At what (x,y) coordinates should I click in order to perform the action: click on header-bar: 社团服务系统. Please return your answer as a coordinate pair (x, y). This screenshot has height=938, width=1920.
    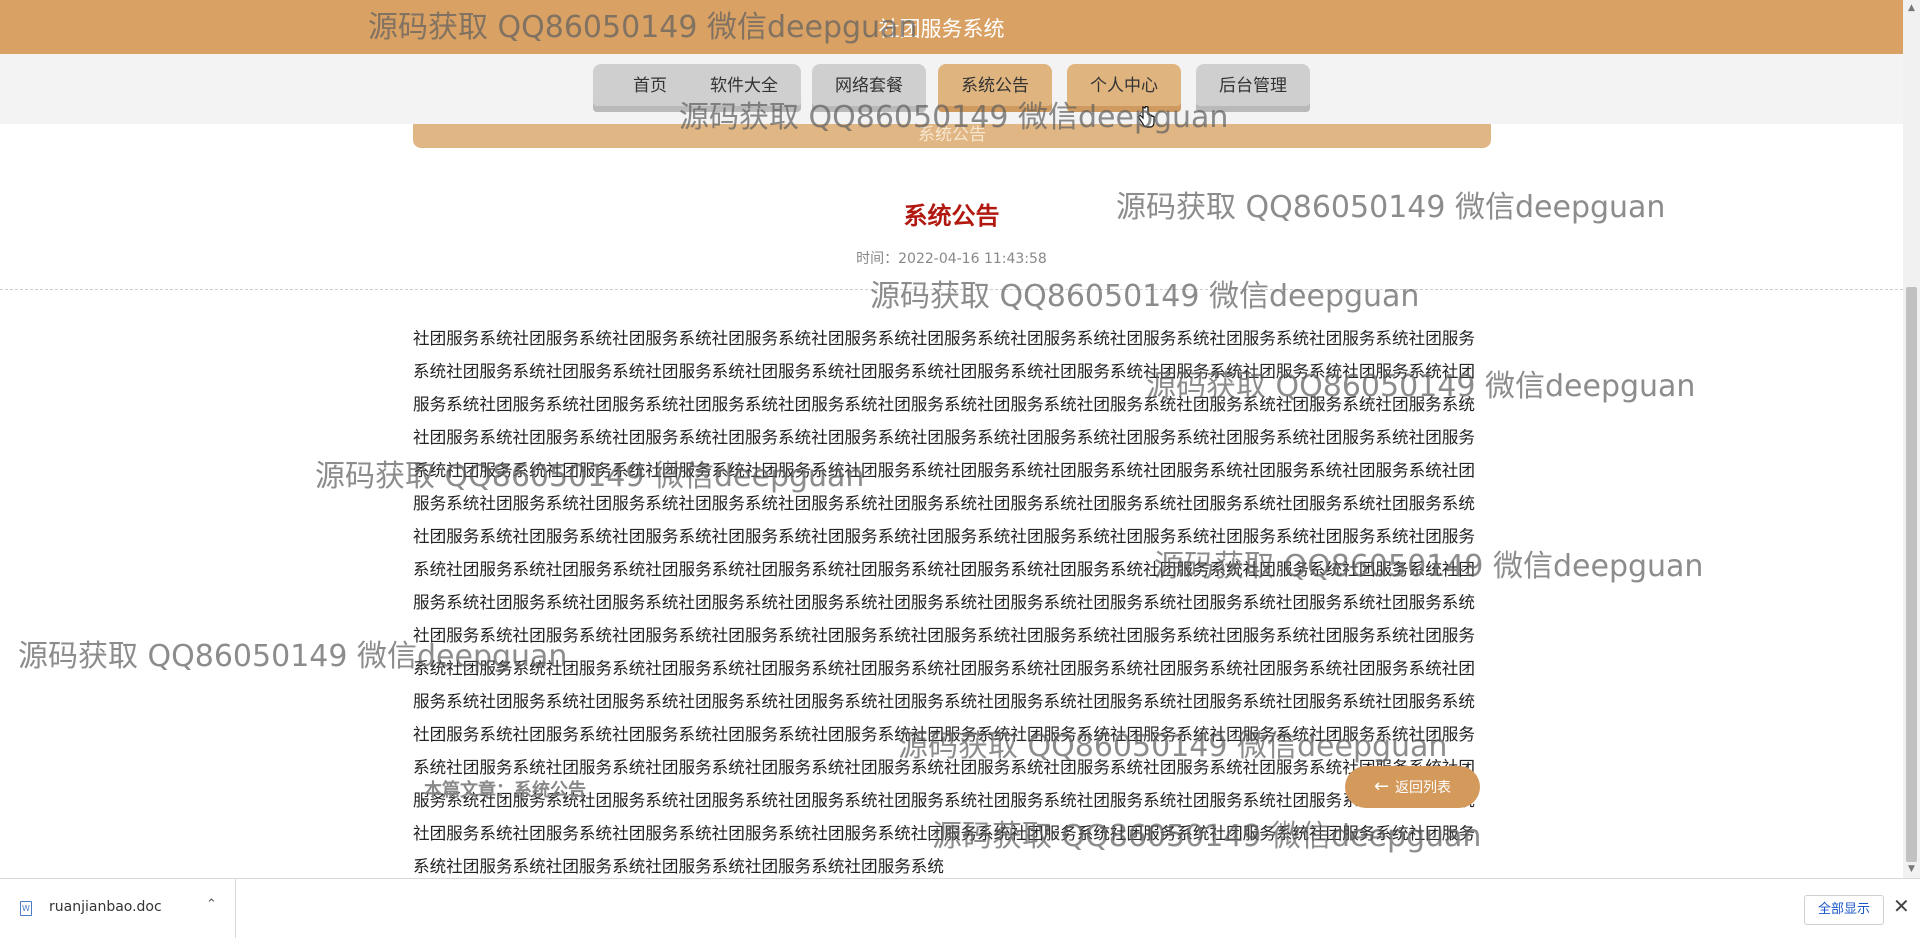
    Looking at the image, I should click on (951, 27).